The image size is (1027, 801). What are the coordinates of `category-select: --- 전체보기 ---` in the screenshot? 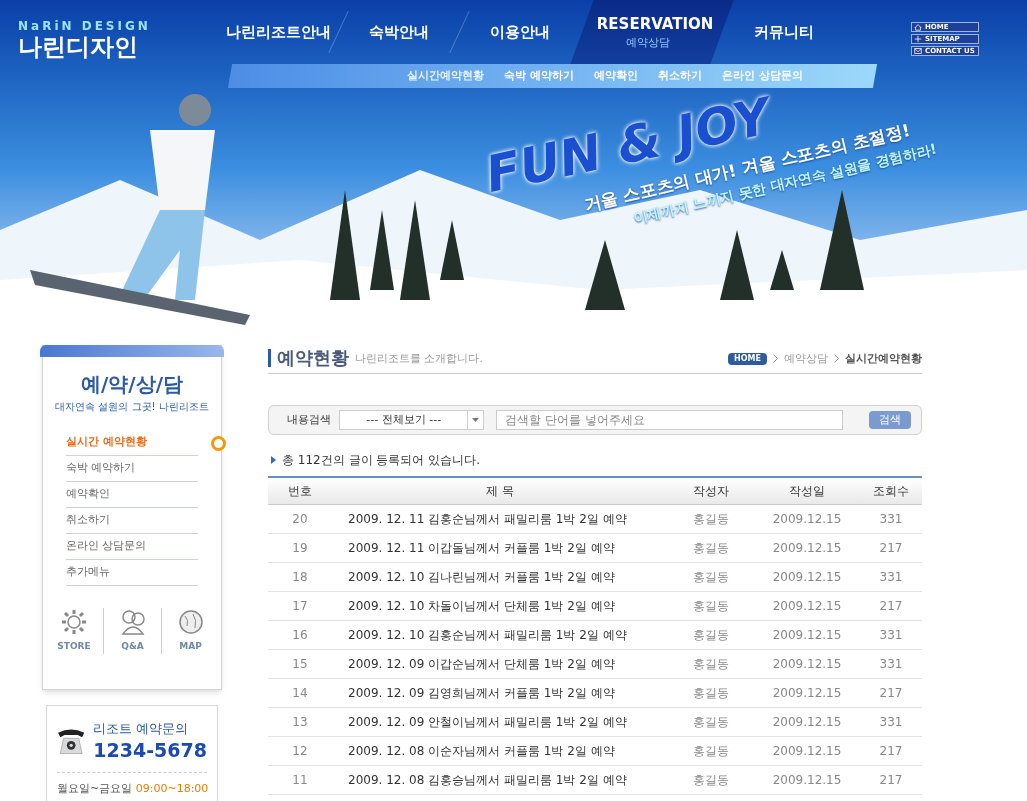 It's located at (412, 420).